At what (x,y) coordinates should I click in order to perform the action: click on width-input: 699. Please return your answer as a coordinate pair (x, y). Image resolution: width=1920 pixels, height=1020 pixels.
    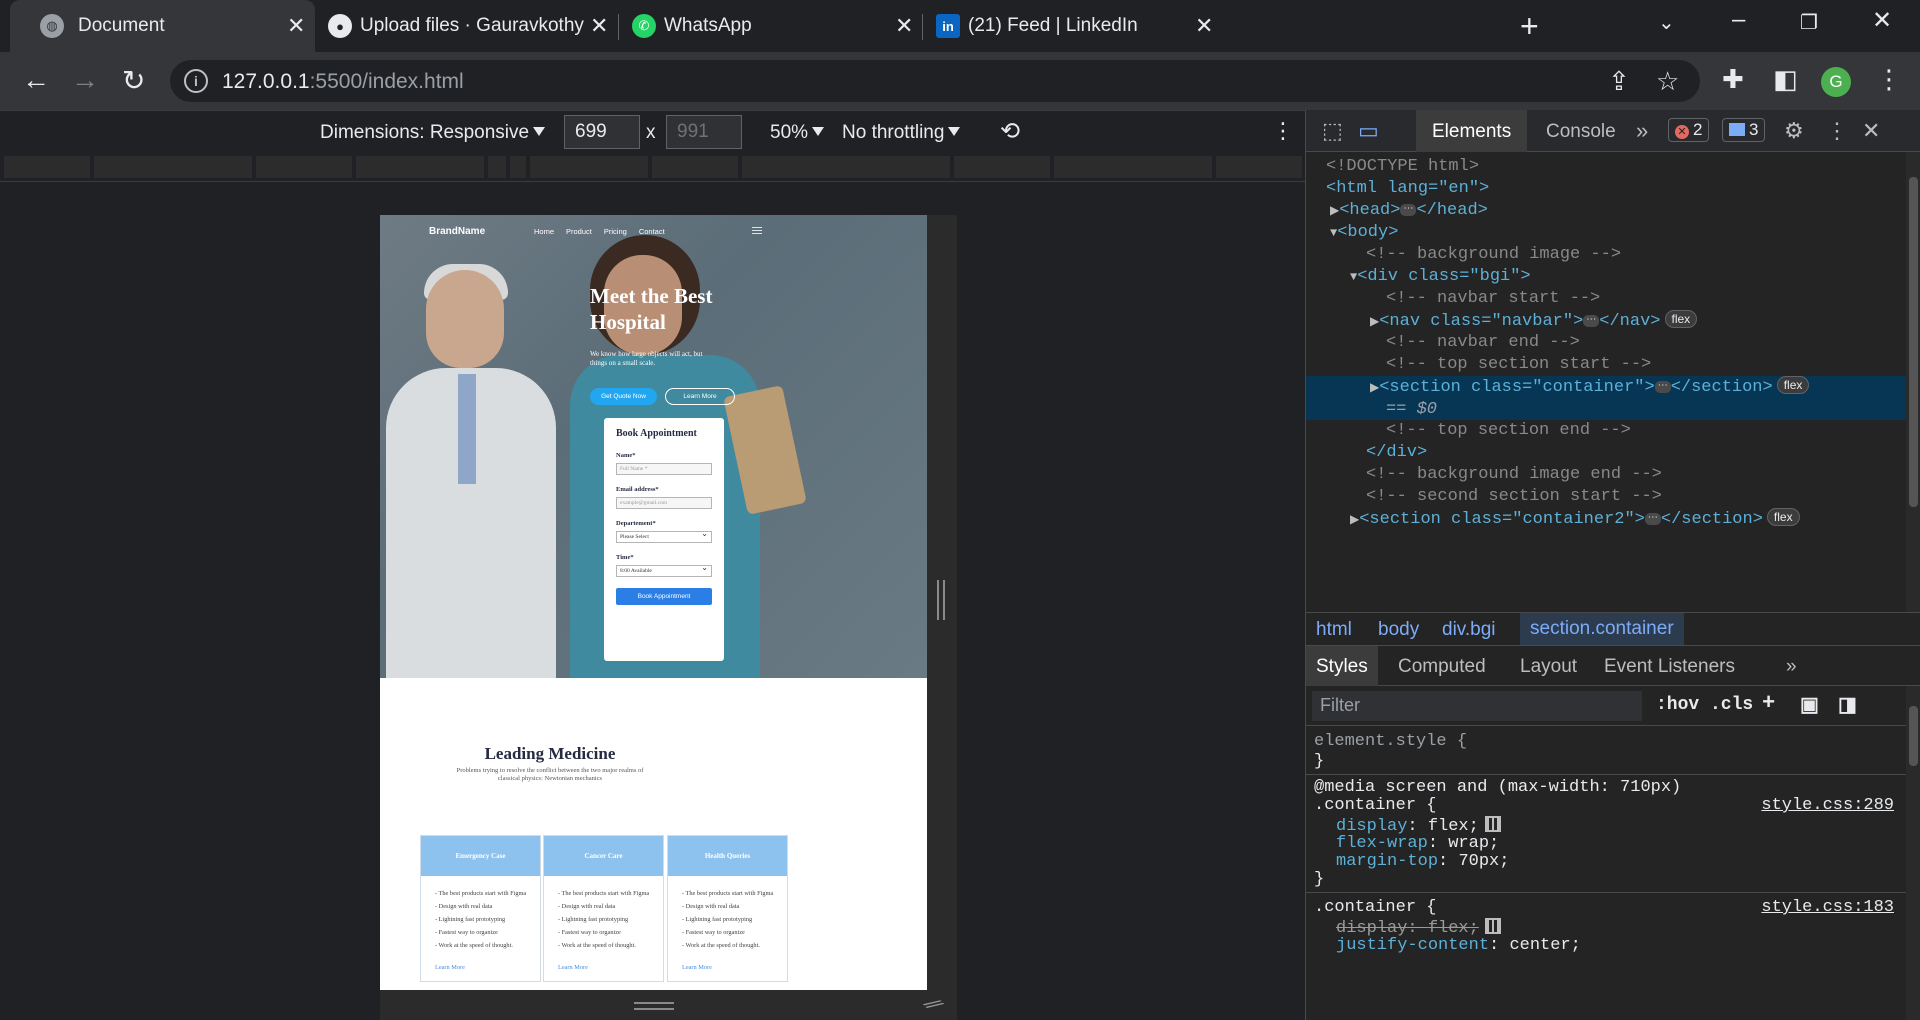
    Looking at the image, I should click on (602, 132).